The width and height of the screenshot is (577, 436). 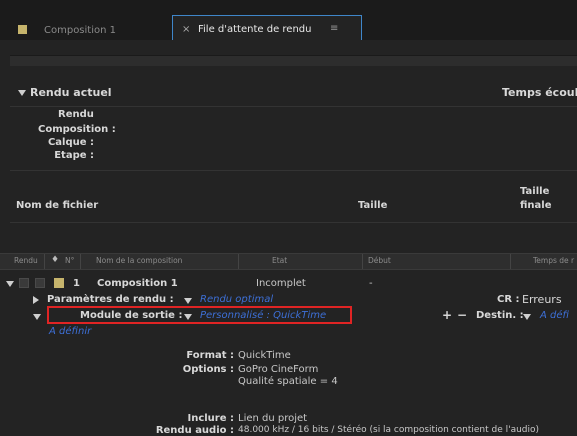 What do you see at coordinates (24, 283) in the screenshot?
I see `render-checkbox` at bounding box center [24, 283].